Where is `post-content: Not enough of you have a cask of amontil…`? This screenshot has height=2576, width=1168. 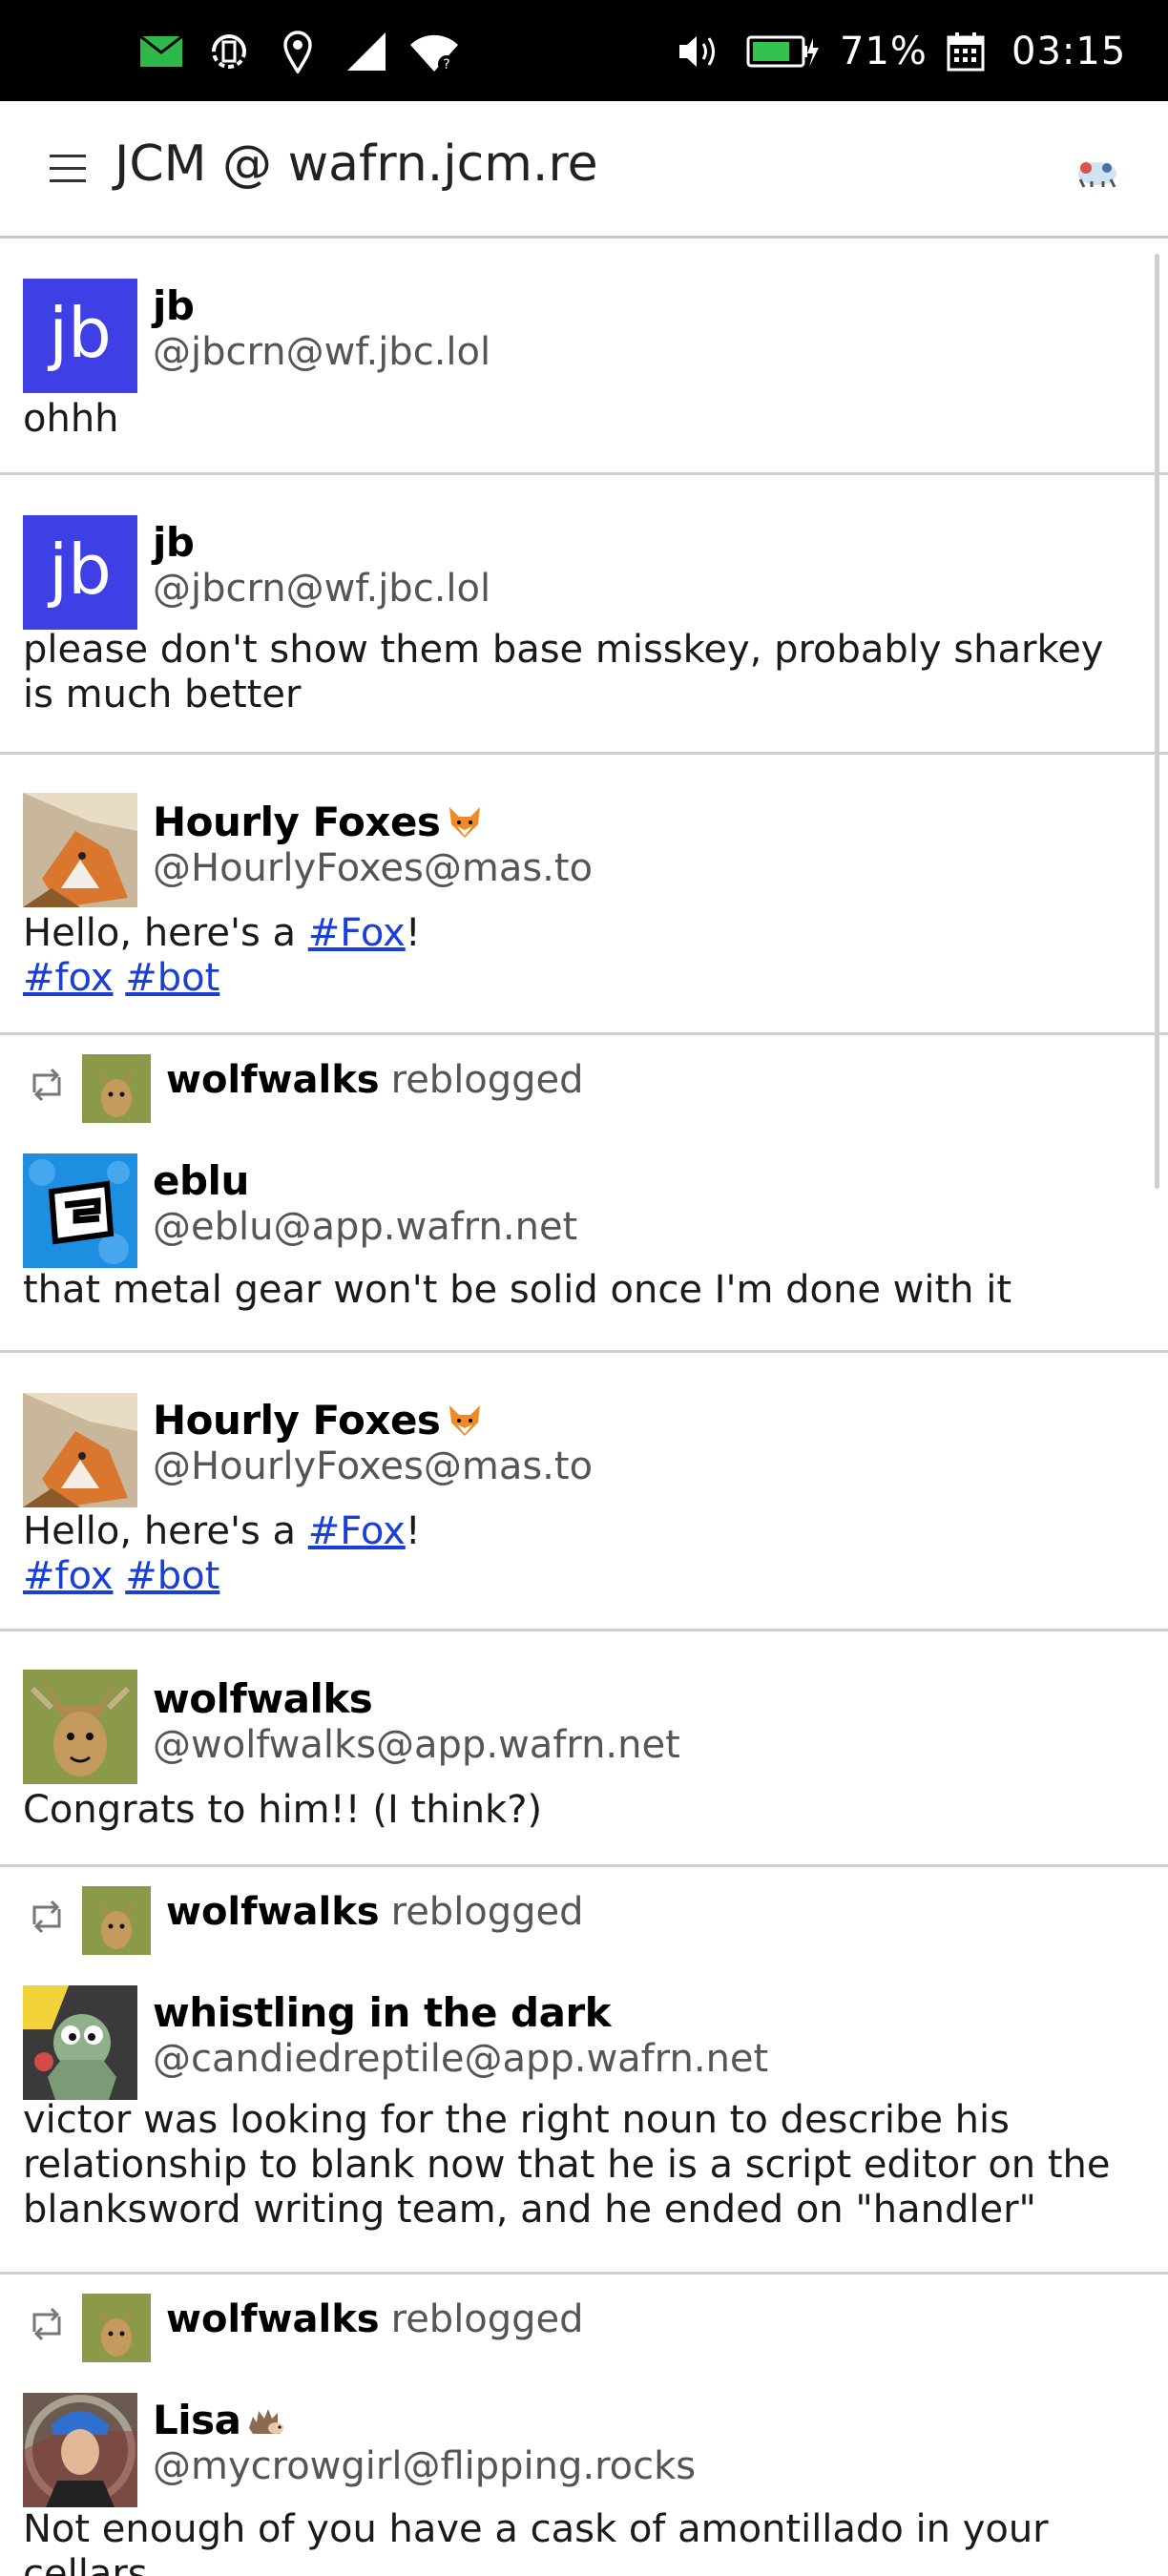 post-content: Not enough of you have a cask of amontil… is located at coordinates (536, 2541).